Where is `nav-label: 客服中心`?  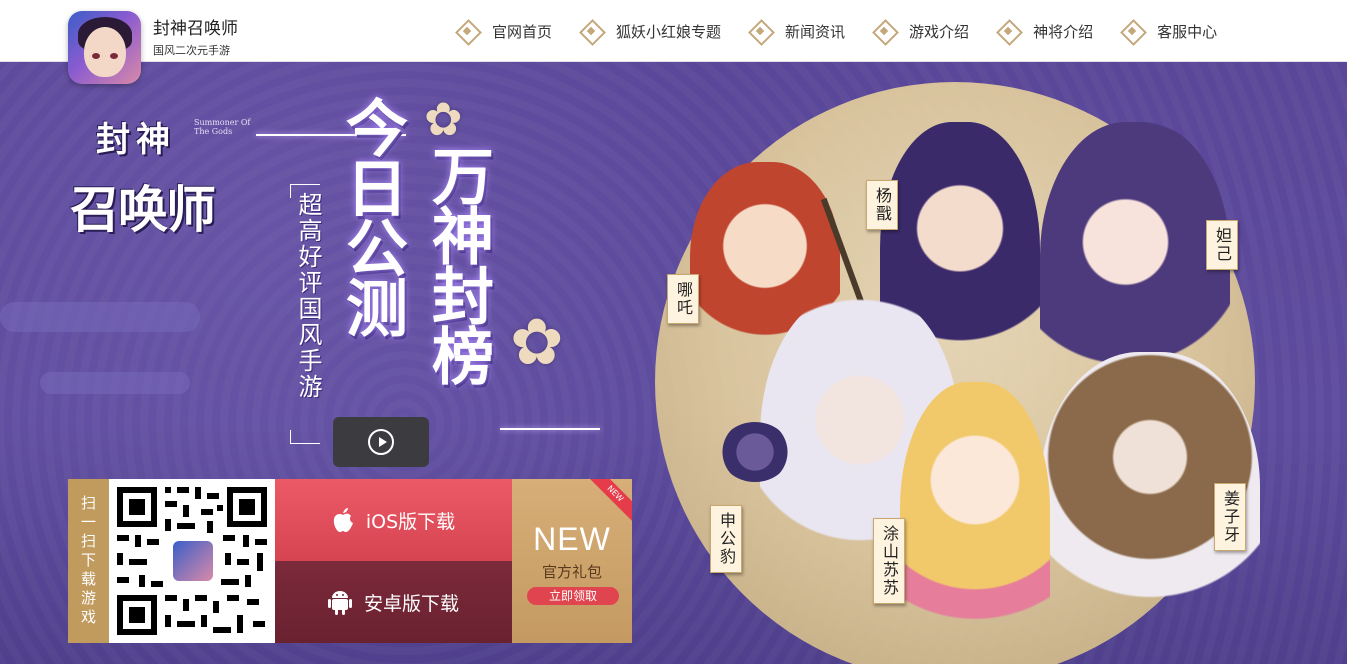
nav-label: 客服中心 is located at coordinates (1187, 31).